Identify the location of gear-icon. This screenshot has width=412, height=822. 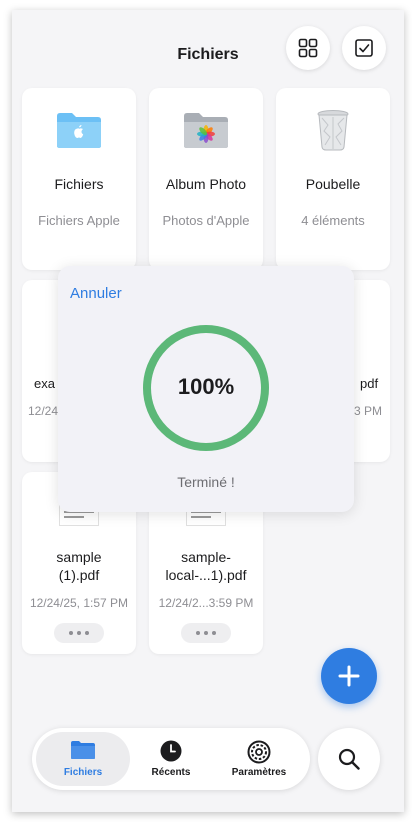
(259, 752).